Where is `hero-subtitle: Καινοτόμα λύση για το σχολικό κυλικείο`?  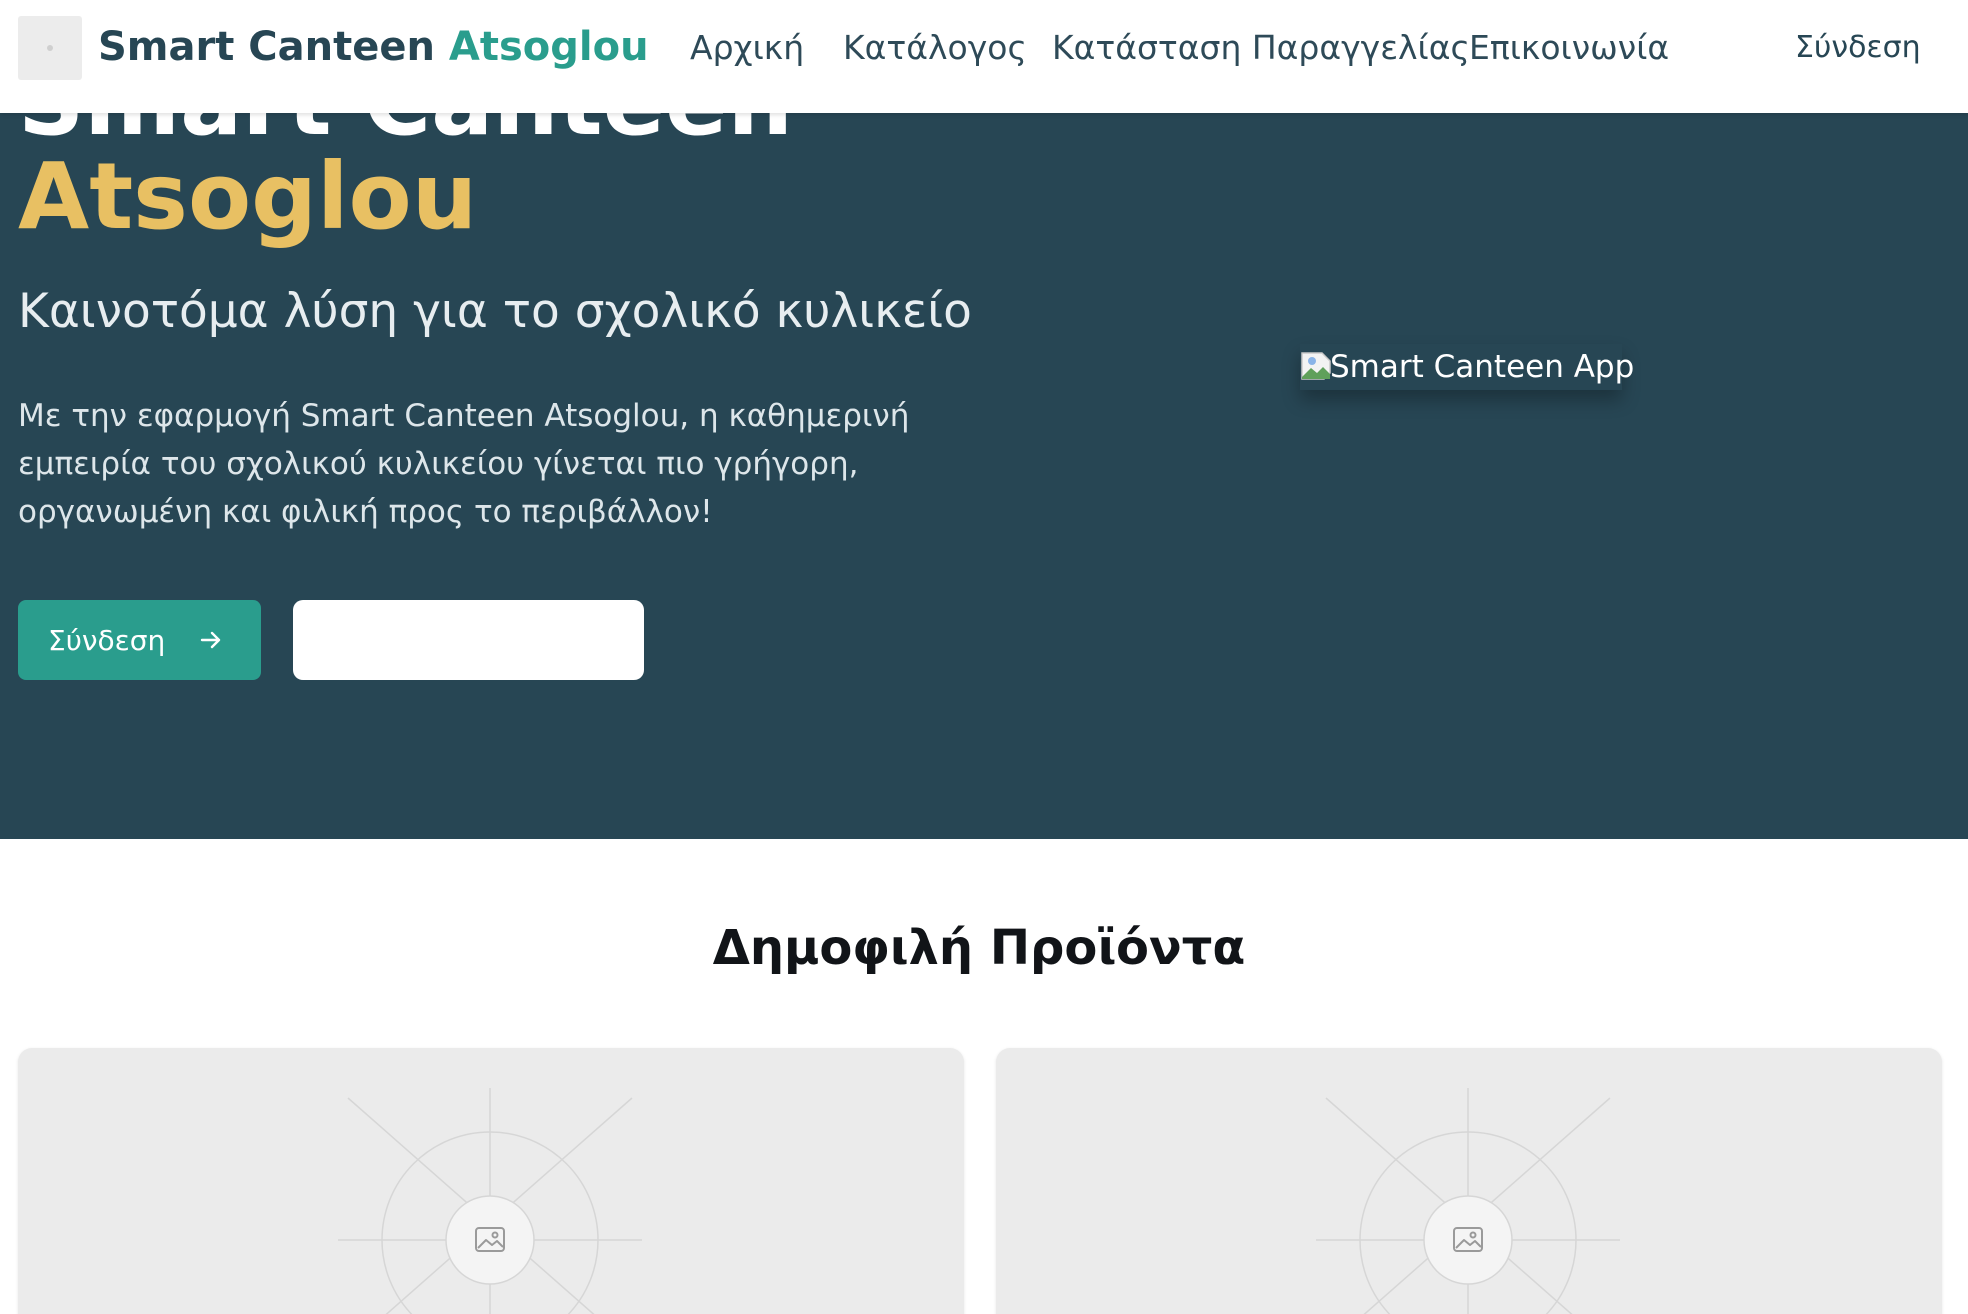
hero-subtitle: Καινοτόμα λύση για το σχολικό κυλικείο is located at coordinates (495, 311).